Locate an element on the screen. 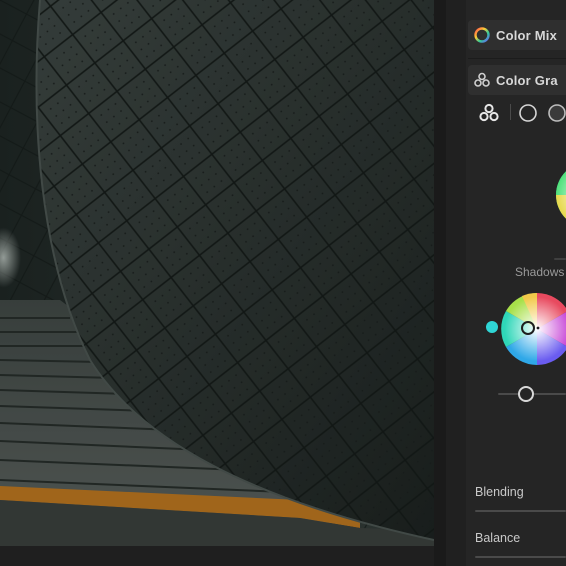 Image resolution: width=566 pixels, height=566 pixels. blending-label: Blending is located at coordinates (499, 492).